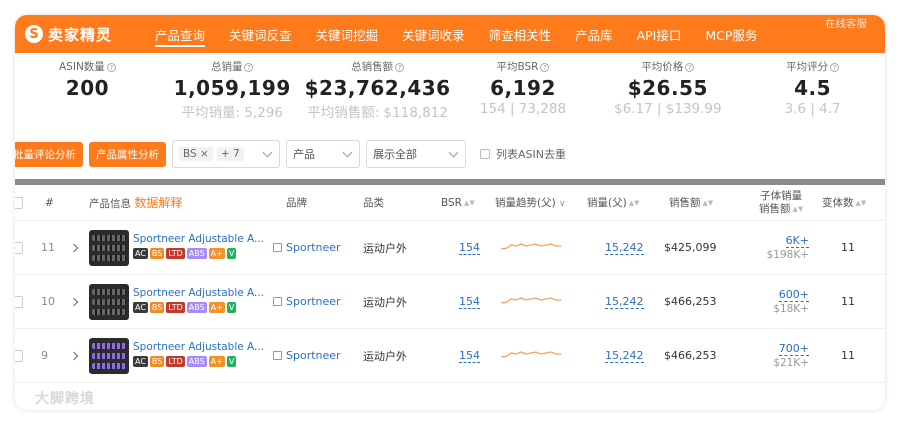  I want to click on select-all-checkbox, so click(19, 202).